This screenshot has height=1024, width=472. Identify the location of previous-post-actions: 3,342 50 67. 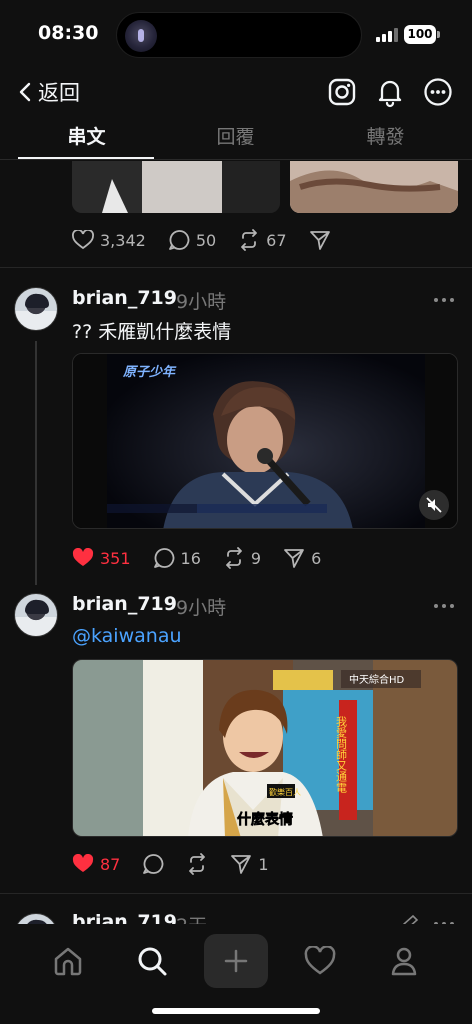
(212, 240).